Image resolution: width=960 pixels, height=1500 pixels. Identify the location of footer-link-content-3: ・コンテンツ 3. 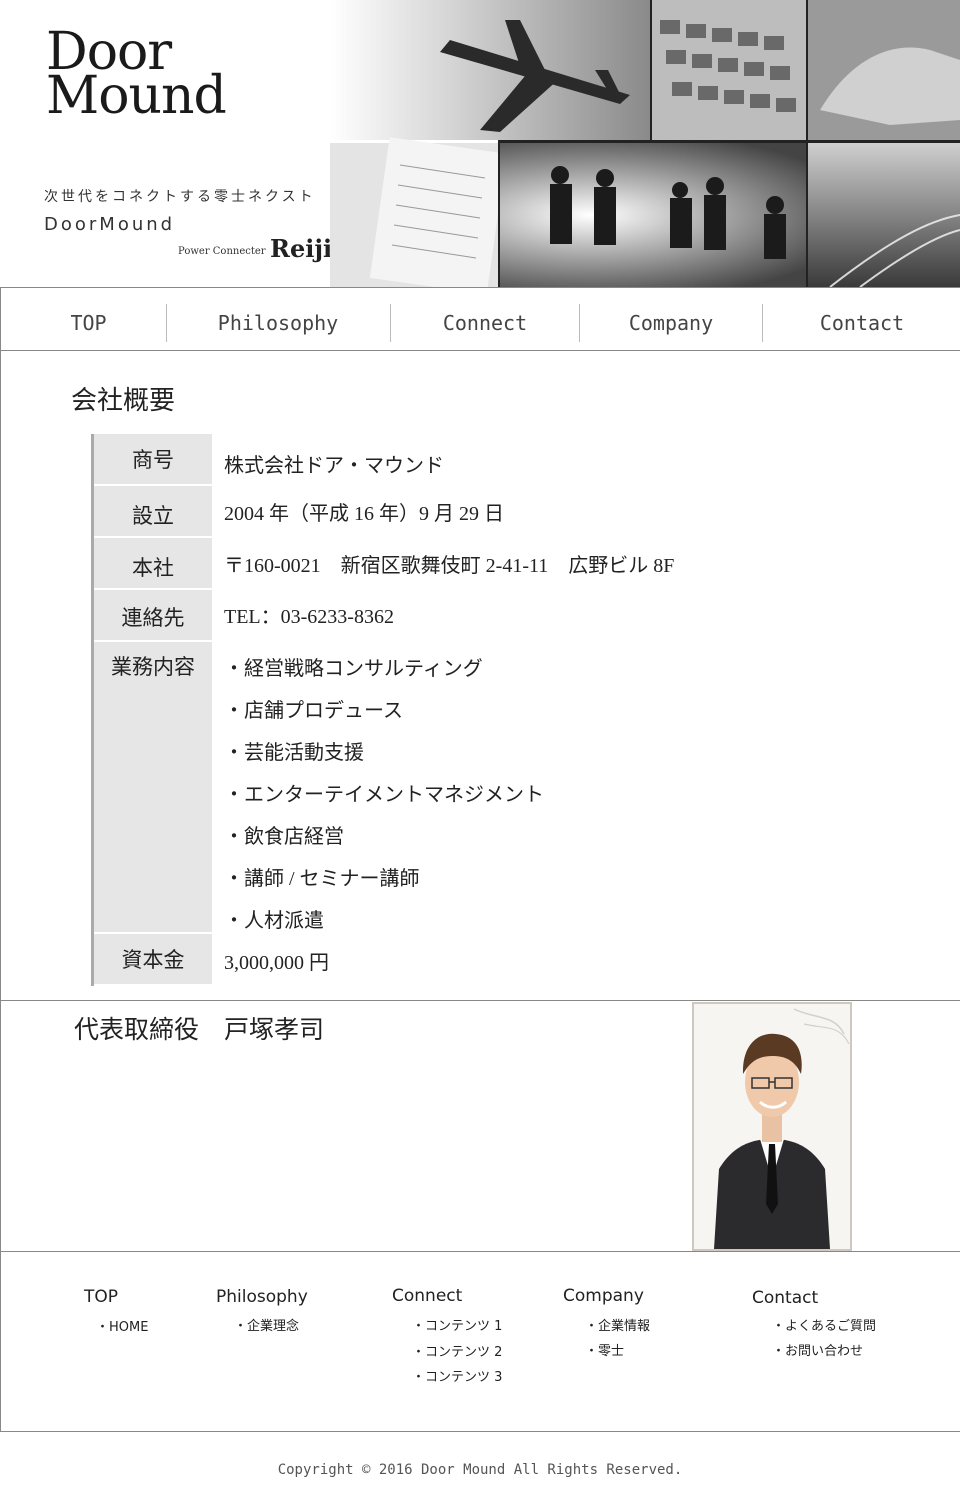
(457, 1375).